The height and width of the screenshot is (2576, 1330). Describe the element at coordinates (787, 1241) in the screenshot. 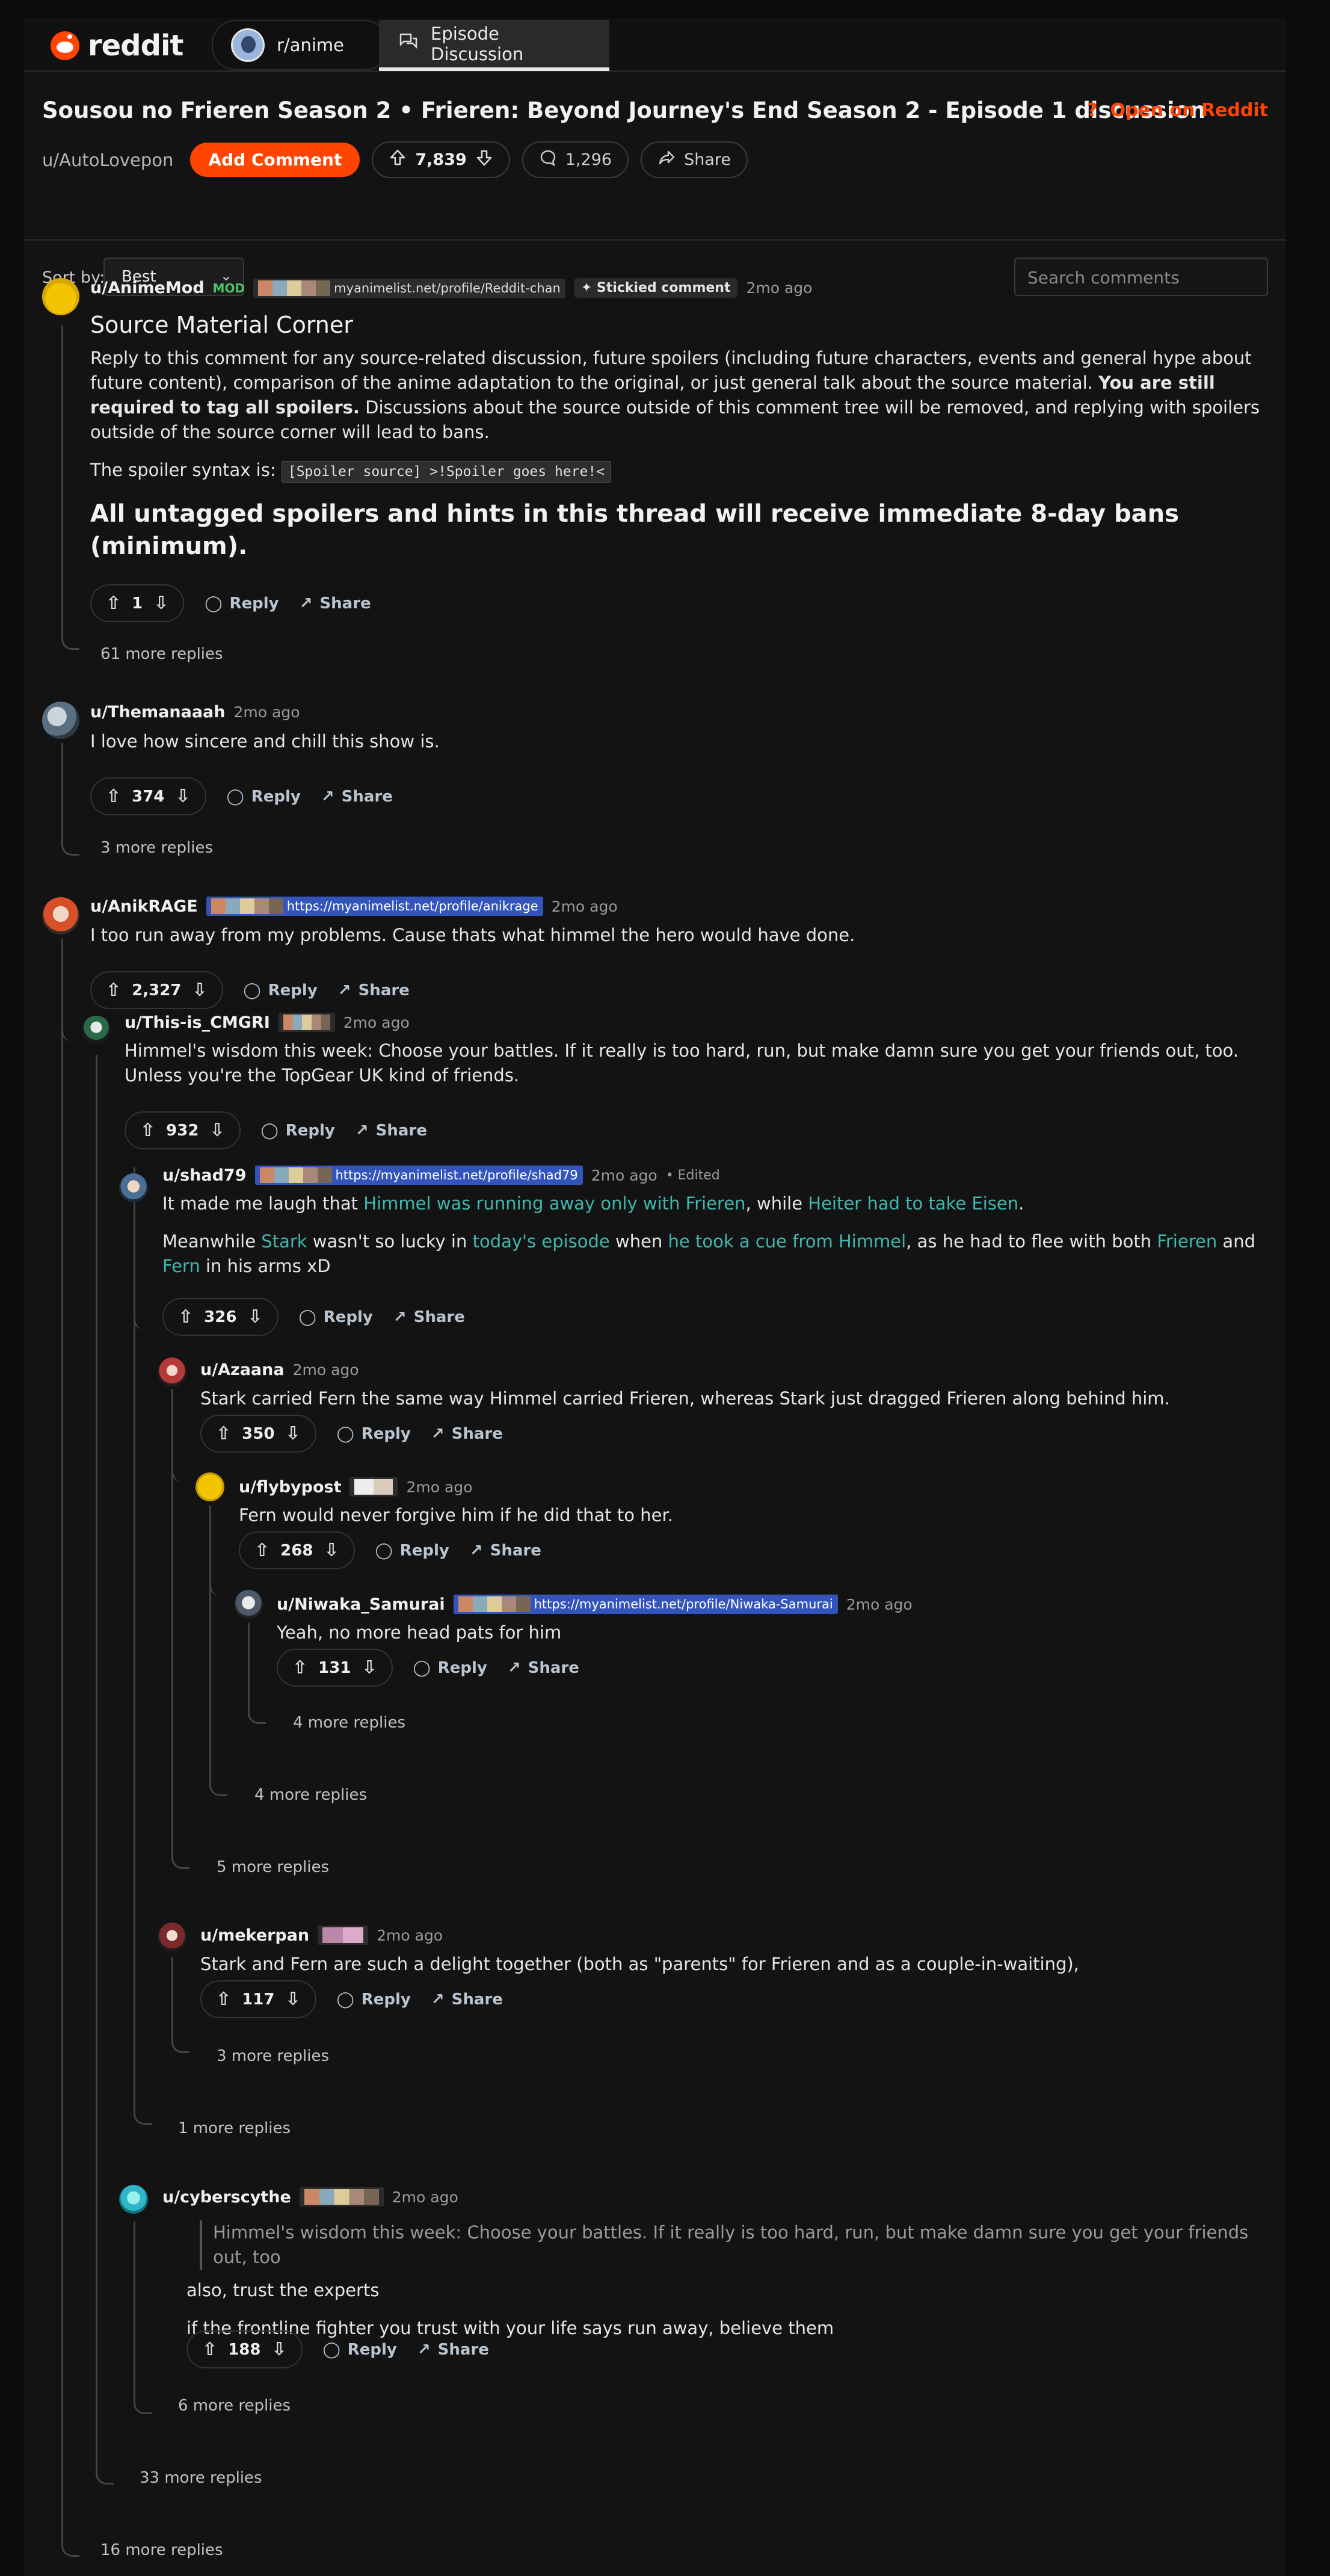

I see `spoiler-link: he took a cue from Himmel` at that location.